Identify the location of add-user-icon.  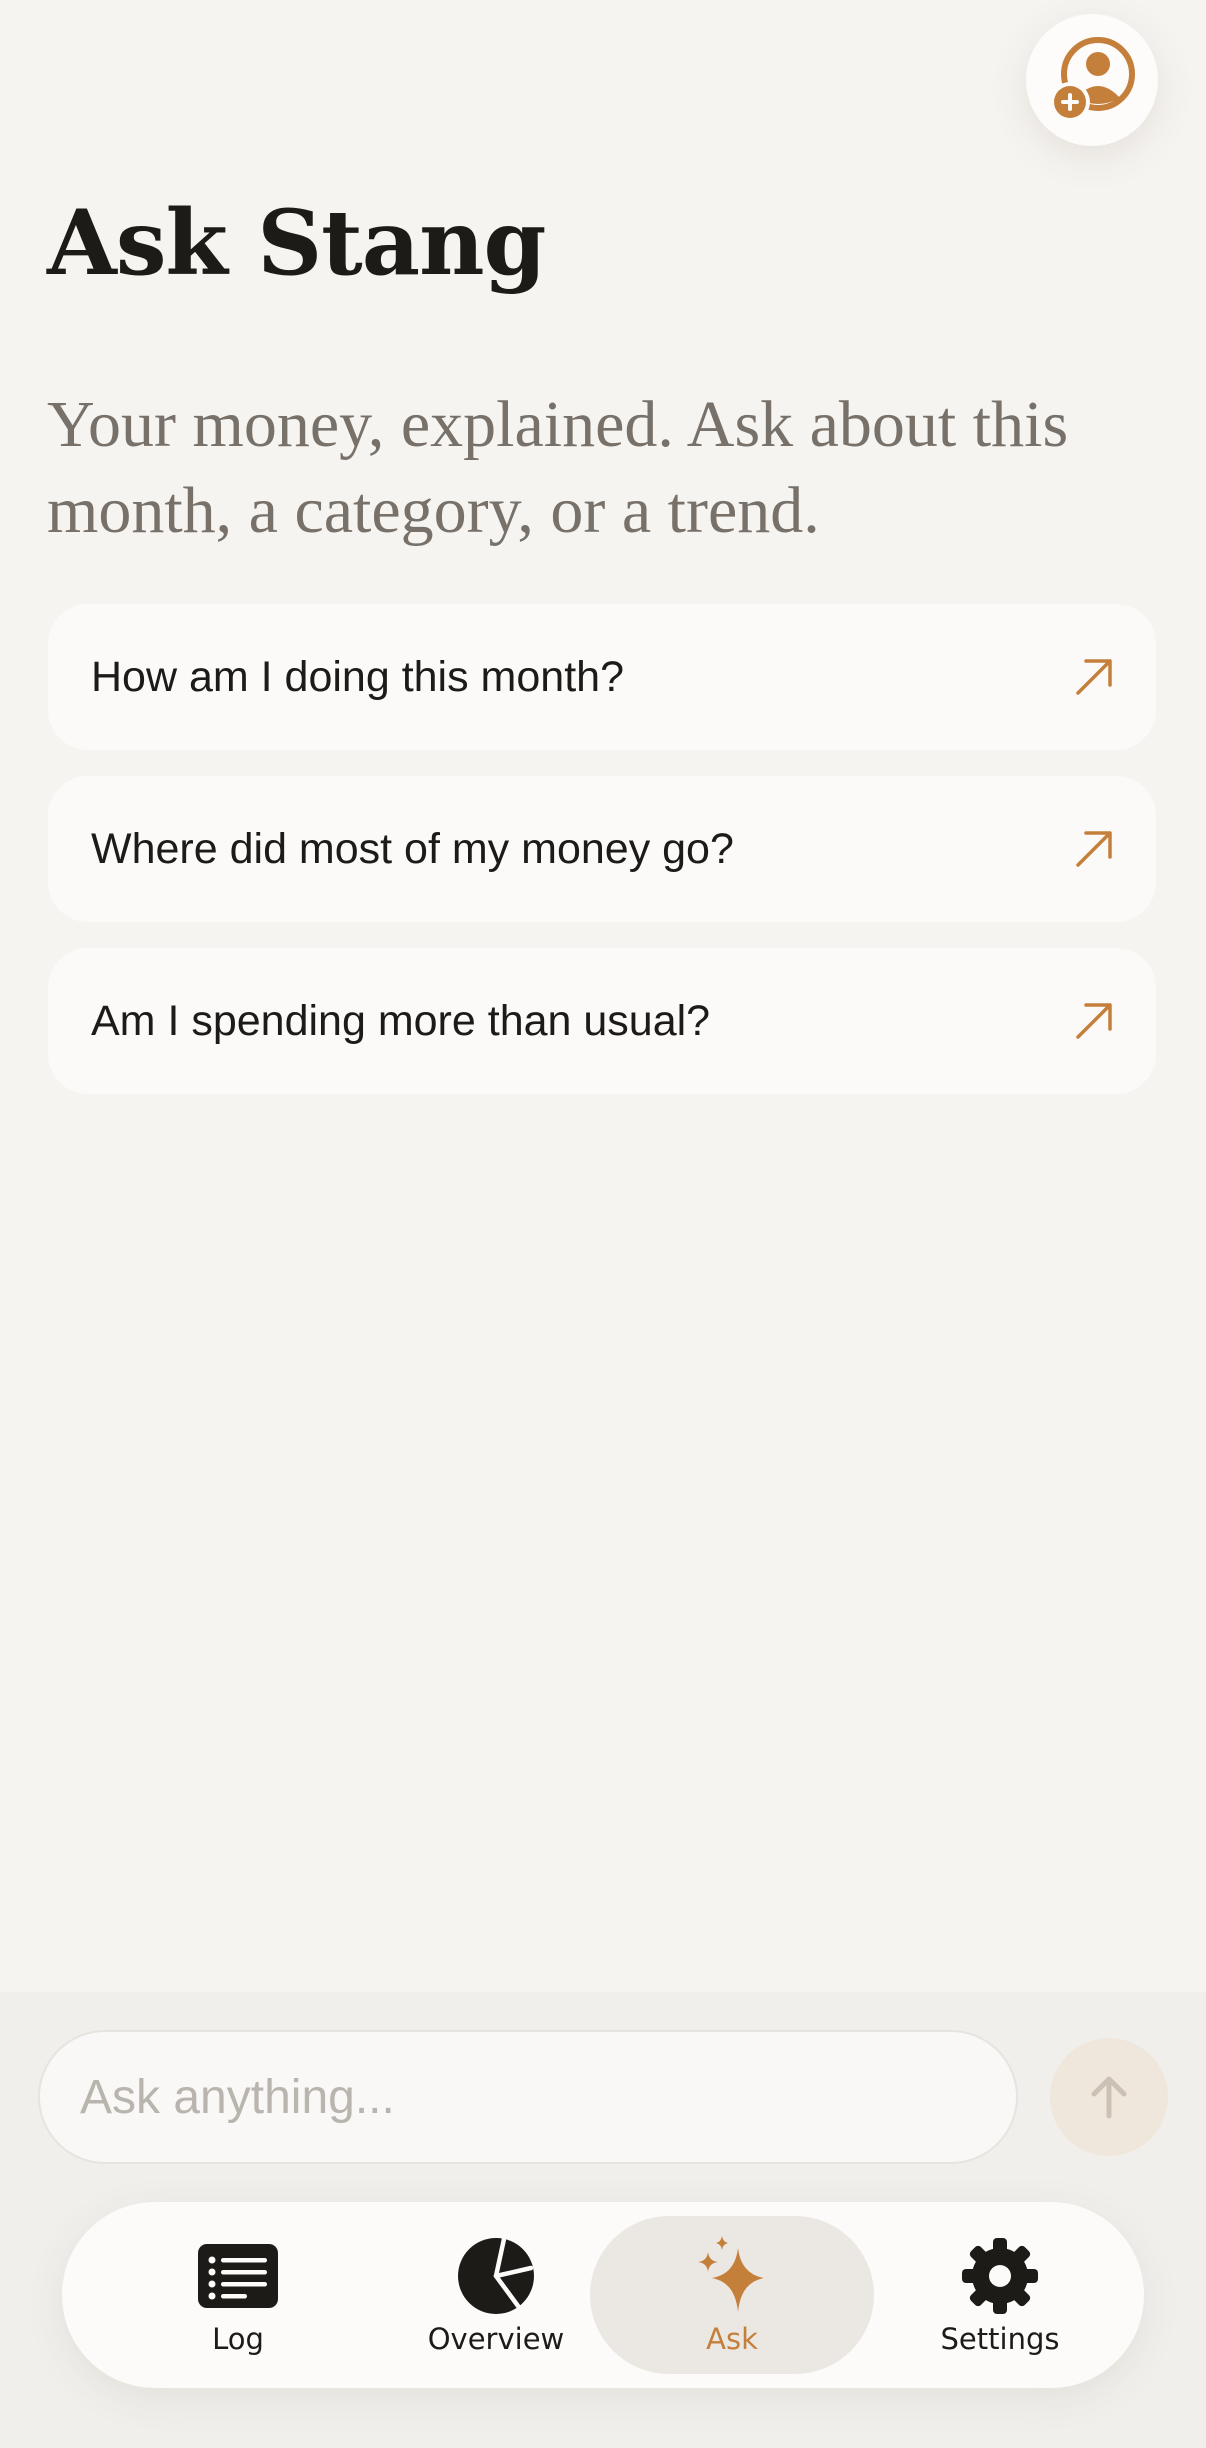
(1092, 79).